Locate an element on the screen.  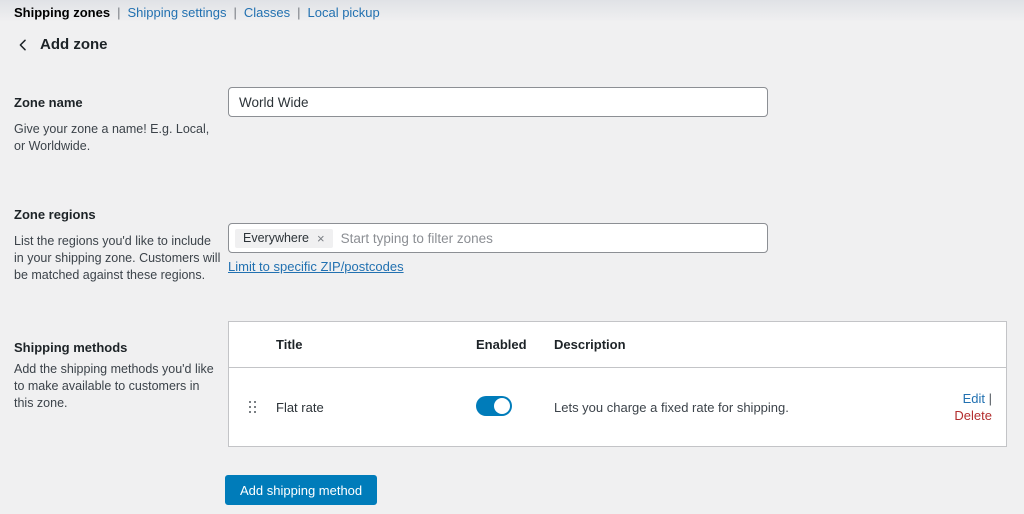
subnav-local-pickup: Local pickup is located at coordinates (344, 12).